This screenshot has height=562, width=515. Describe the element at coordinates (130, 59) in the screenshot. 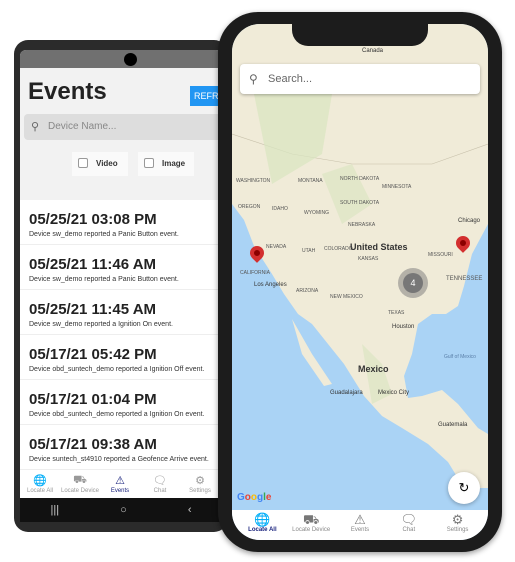

I see `camera` at that location.